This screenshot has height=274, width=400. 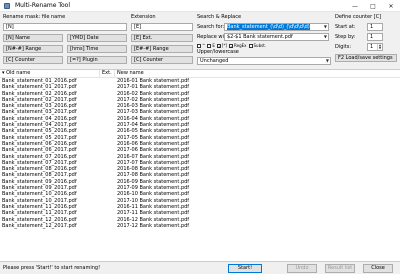 What do you see at coordinates (162, 60) in the screenshot?
I see `ext-counter-button: [C] Counter` at bounding box center [162, 60].